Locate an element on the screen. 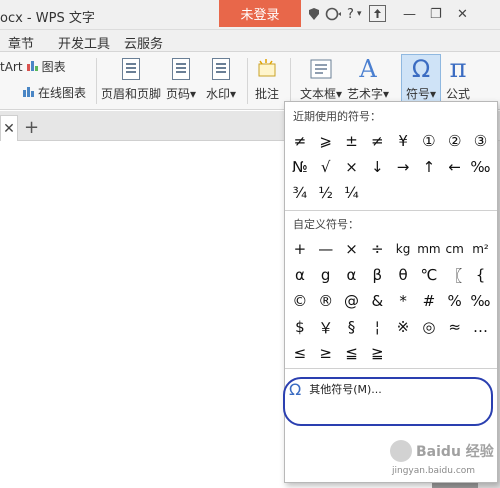 This screenshot has height=488, width=500. page-number-button: 页码▾ is located at coordinates (181, 79).